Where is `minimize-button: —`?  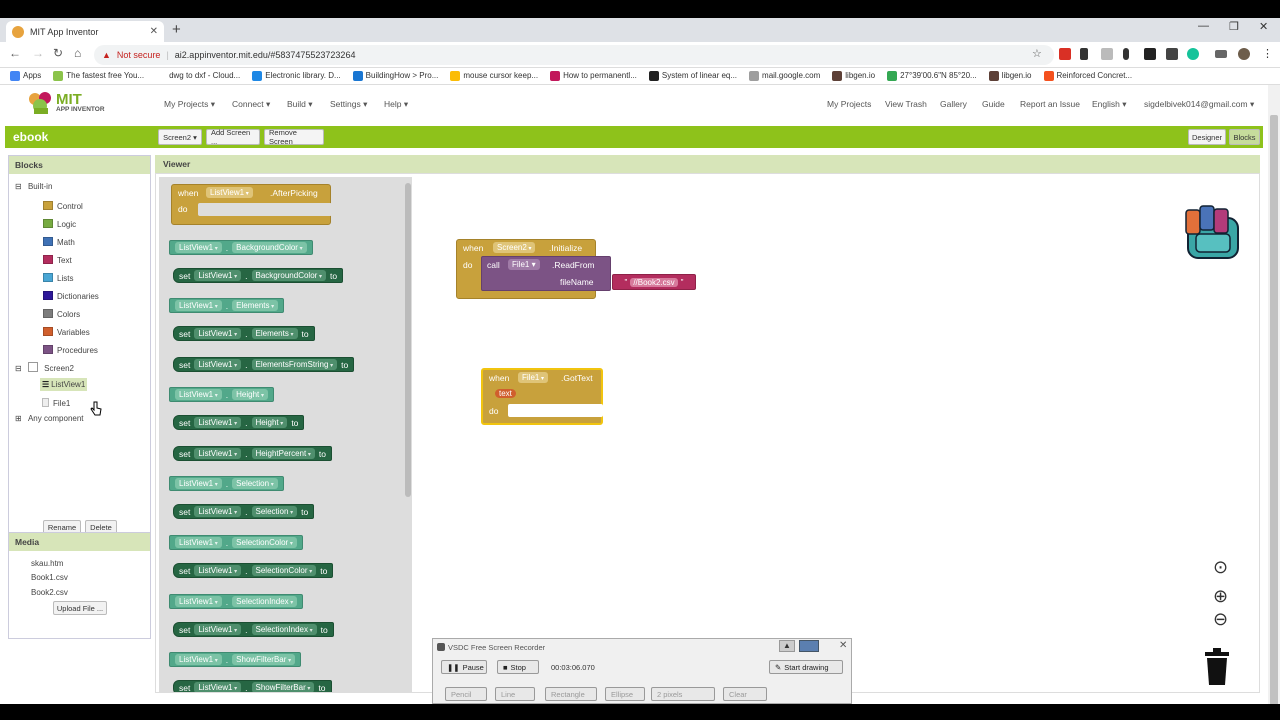 minimize-button: — is located at coordinates (1203, 26).